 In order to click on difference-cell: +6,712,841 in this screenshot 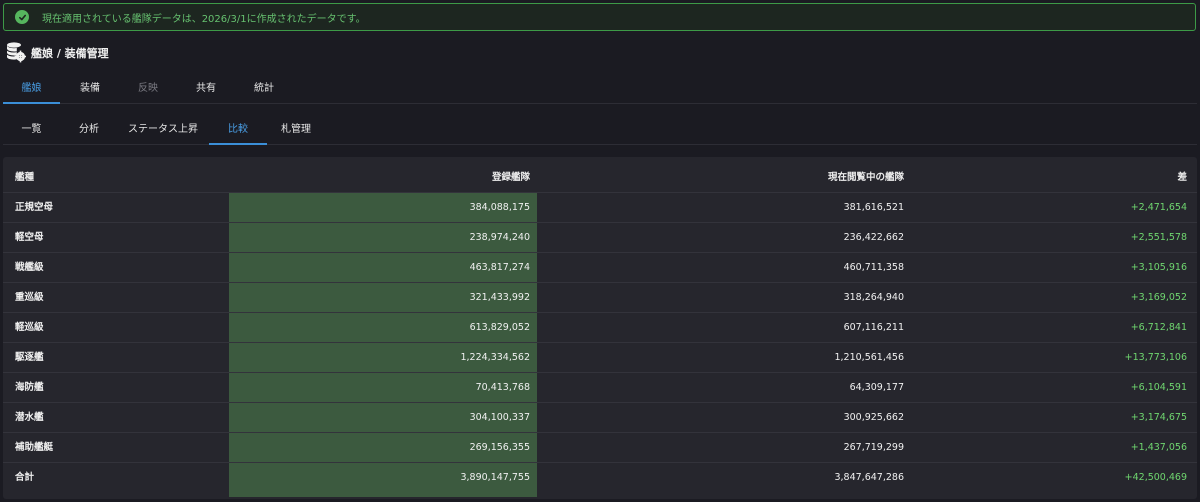, I will do `click(1158, 327)`.